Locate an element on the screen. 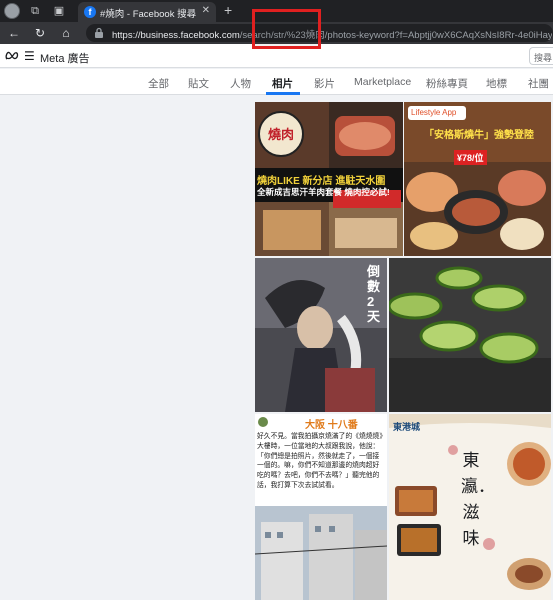 This screenshot has width=553, height=600. back-icon: ← is located at coordinates (14, 33).